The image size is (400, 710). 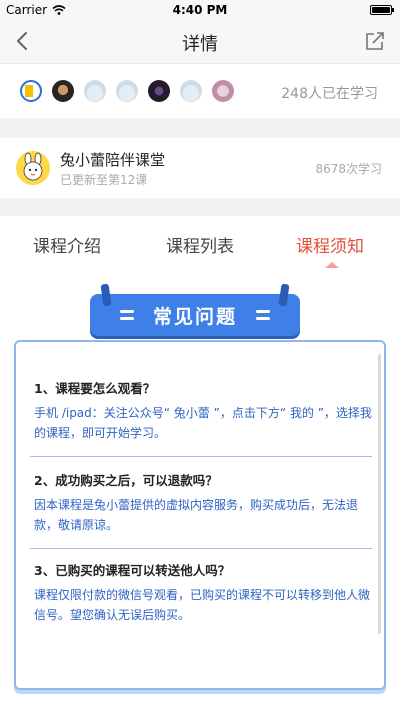 I want to click on faq-question: 1、课程要怎么观看？, so click(x=95, y=388).